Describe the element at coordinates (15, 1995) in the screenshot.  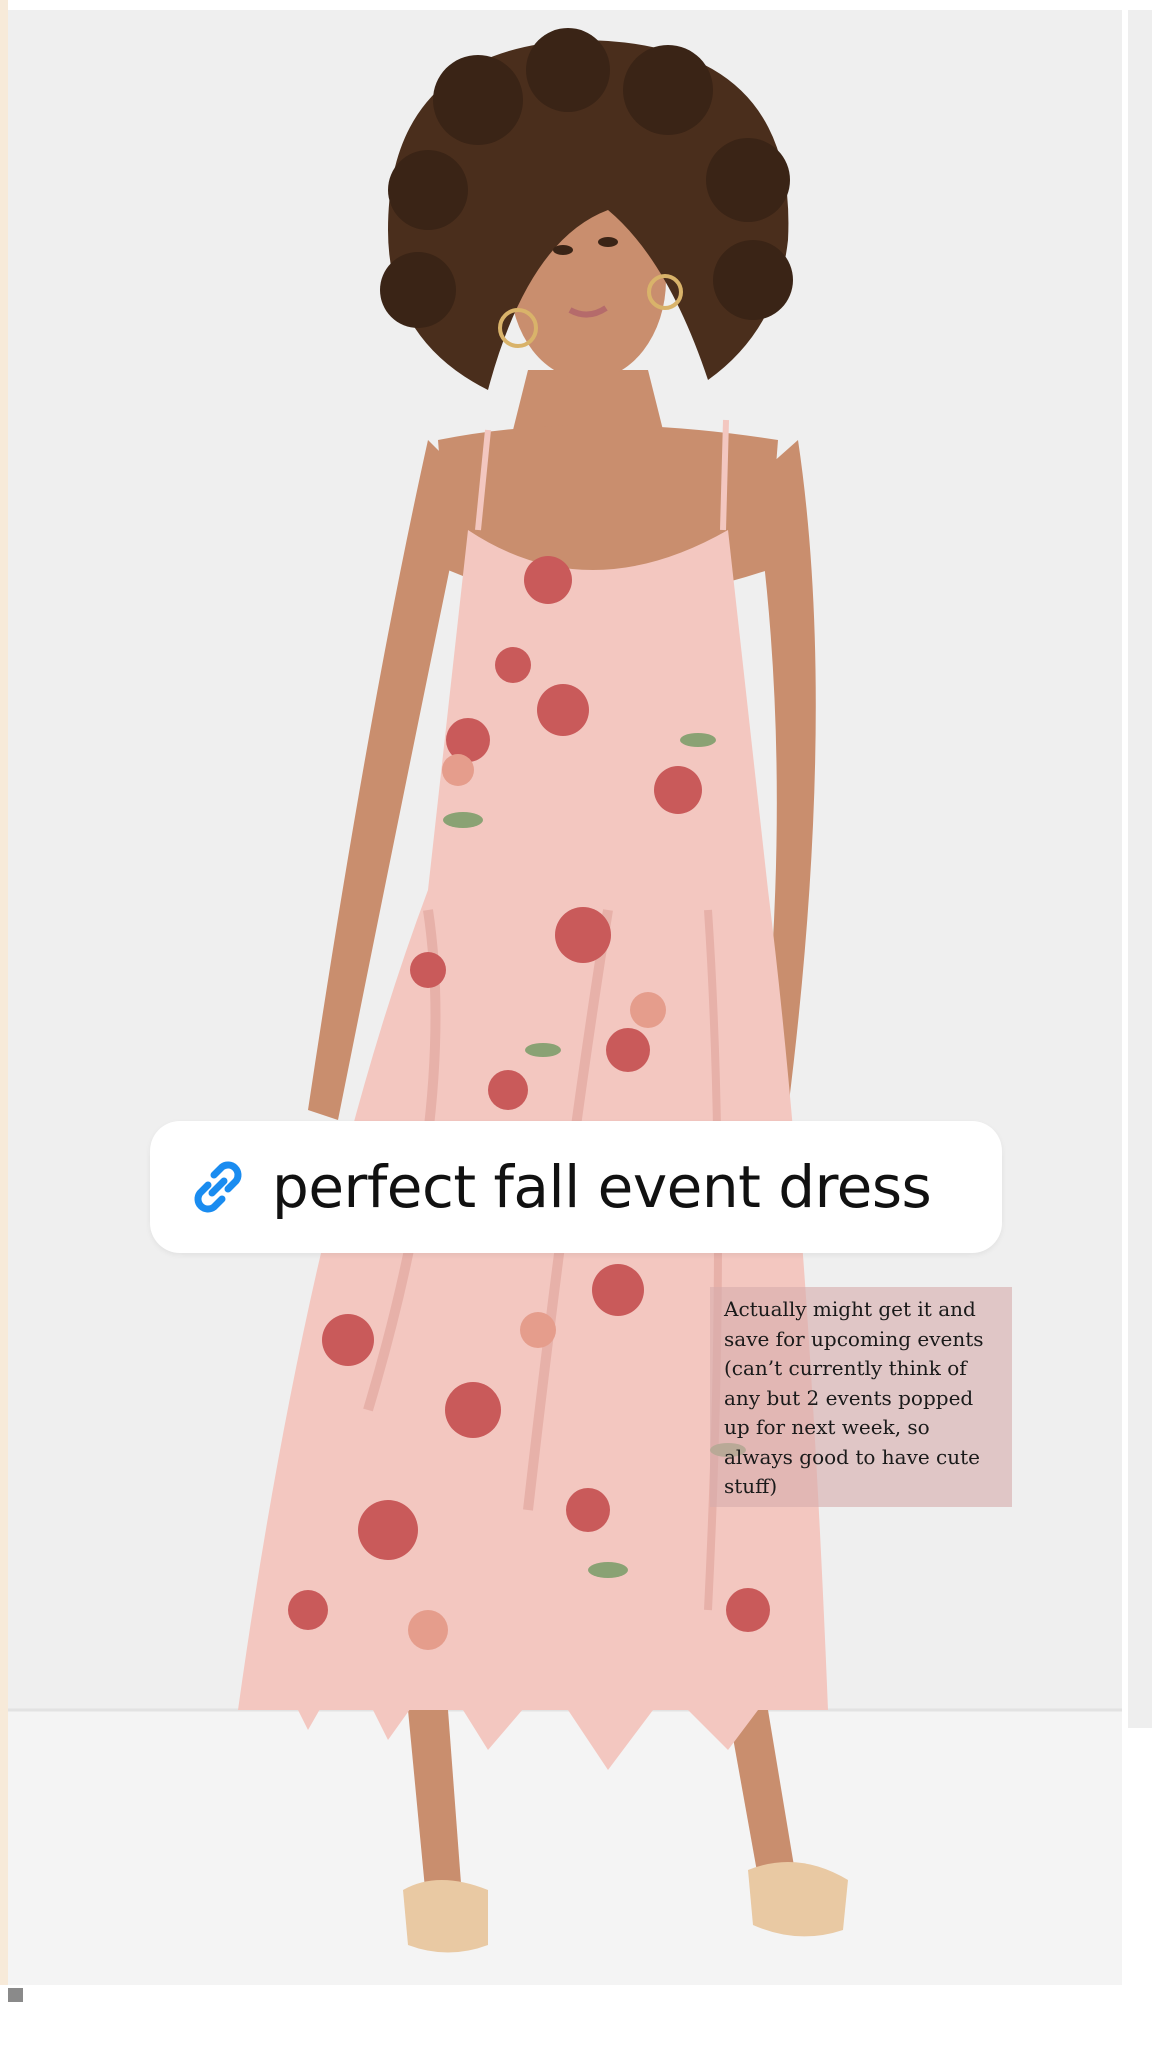
I see `scroll-indicator` at that location.